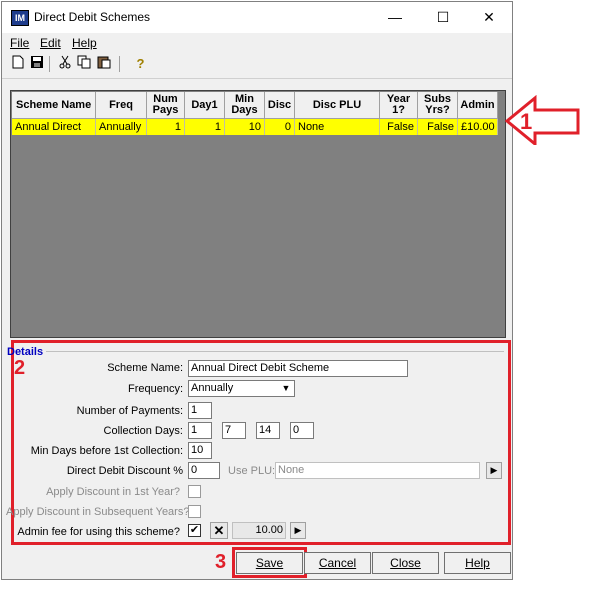 This screenshot has width=599, height=590. I want to click on callout-number-2: 2, so click(20, 368).